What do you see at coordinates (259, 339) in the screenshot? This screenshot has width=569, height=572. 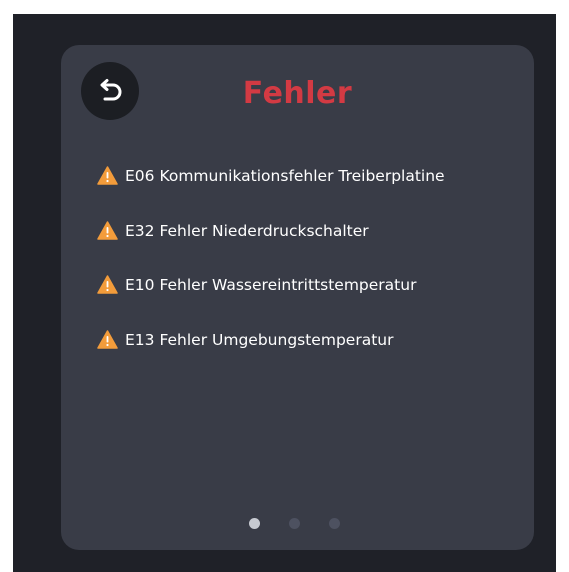 I see `error-text: E13 Fehler Umgebungstemperatur` at bounding box center [259, 339].